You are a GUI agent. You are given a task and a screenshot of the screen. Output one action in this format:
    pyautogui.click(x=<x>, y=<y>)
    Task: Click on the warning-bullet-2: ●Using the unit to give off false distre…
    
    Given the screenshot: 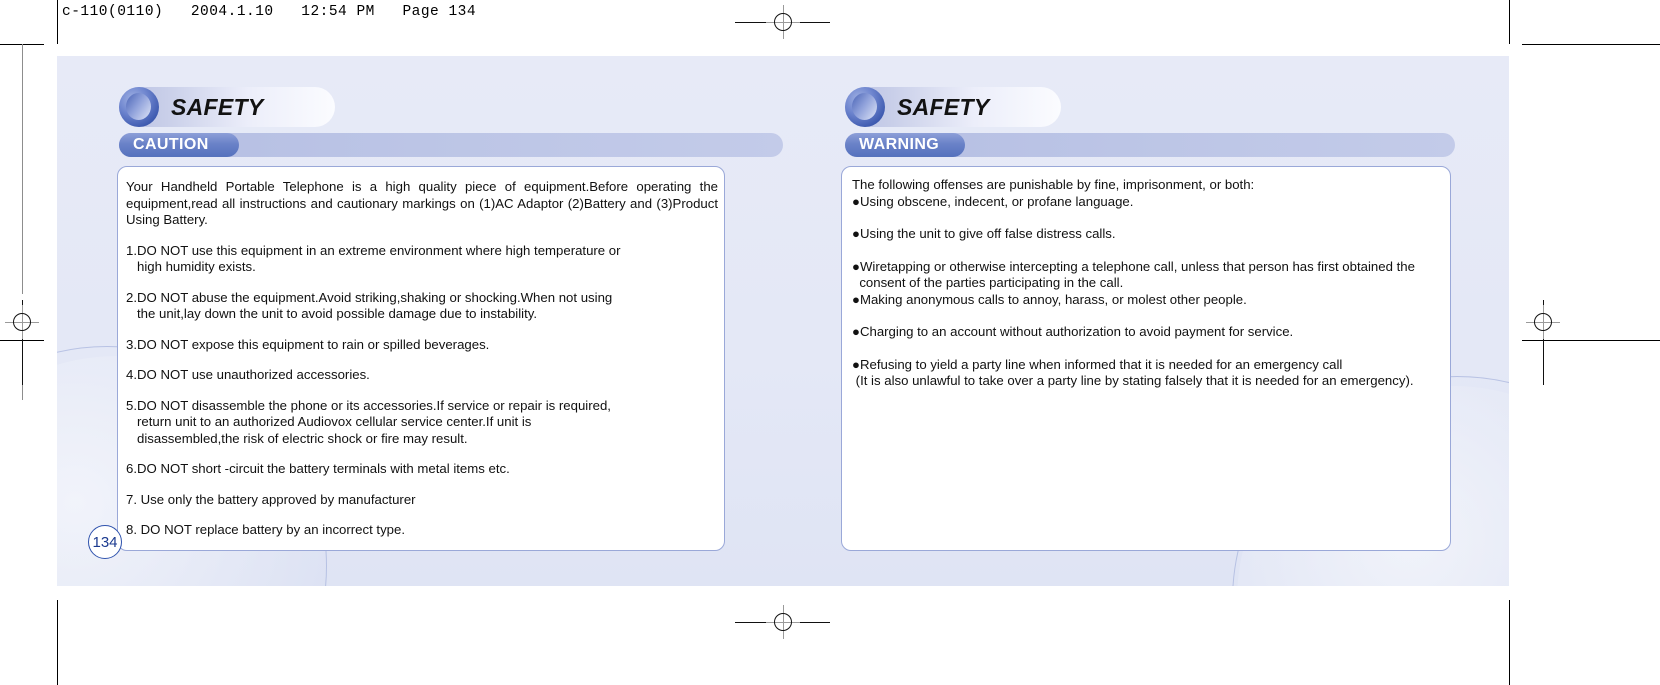 What is the action you would take?
    pyautogui.click(x=984, y=233)
    